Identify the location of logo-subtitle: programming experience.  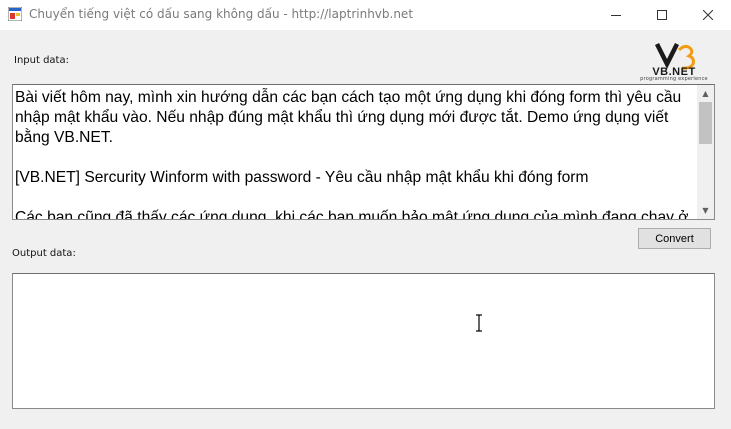
(674, 79).